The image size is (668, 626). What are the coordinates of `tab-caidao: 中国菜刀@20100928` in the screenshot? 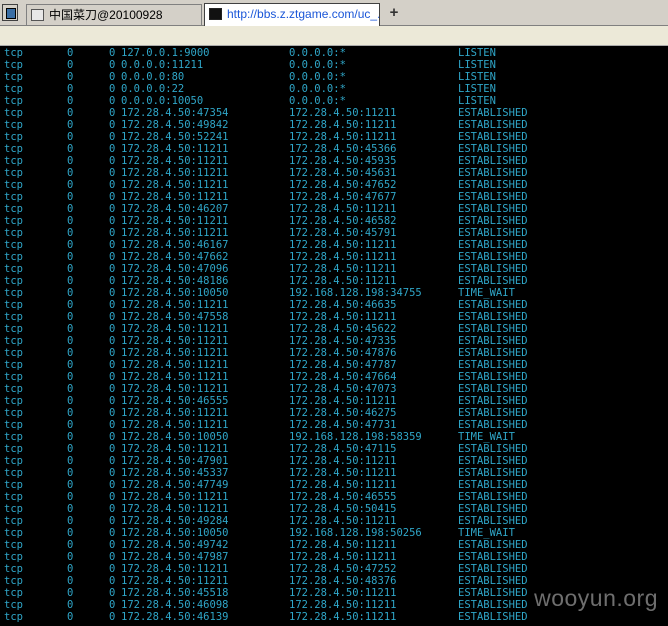 It's located at (114, 14).